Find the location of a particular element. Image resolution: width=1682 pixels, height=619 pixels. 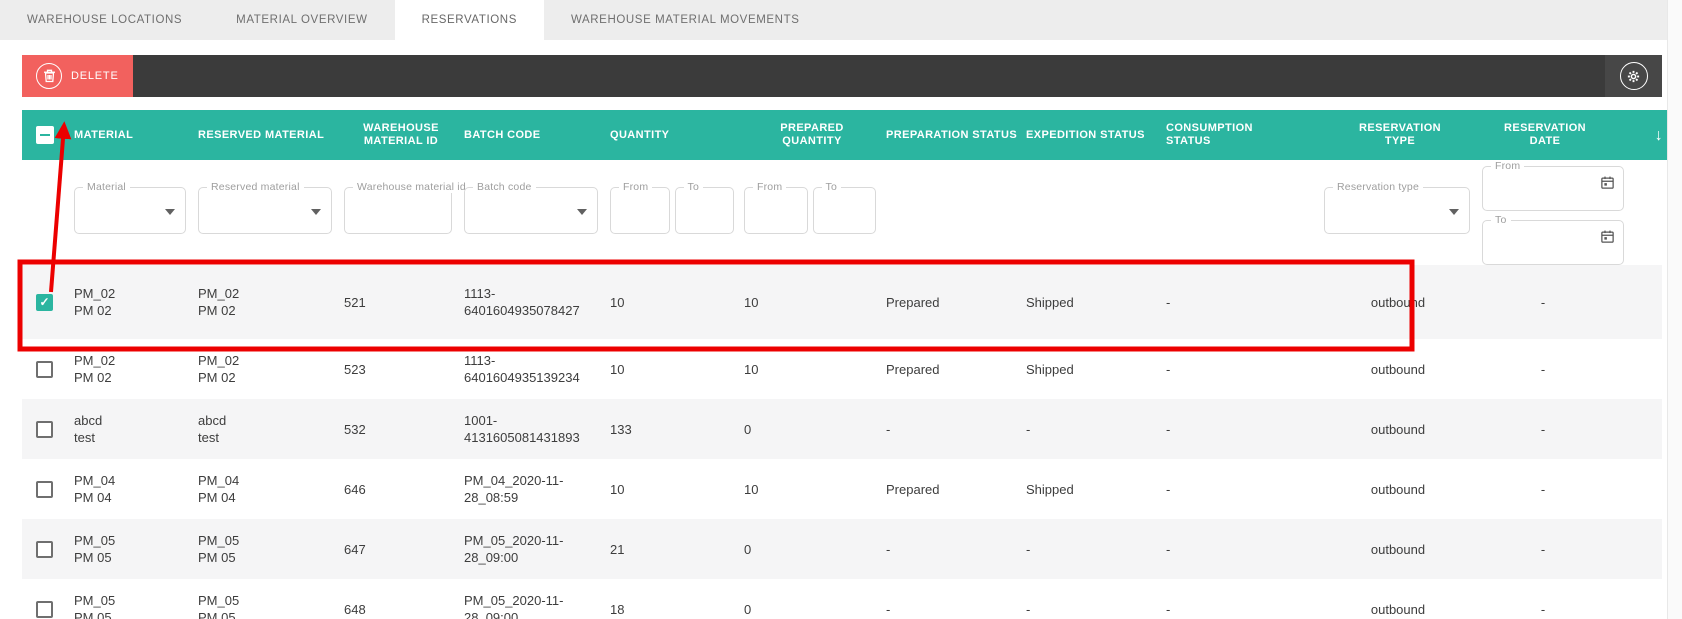

column-header-label: MATERIAL is located at coordinates (104, 134).